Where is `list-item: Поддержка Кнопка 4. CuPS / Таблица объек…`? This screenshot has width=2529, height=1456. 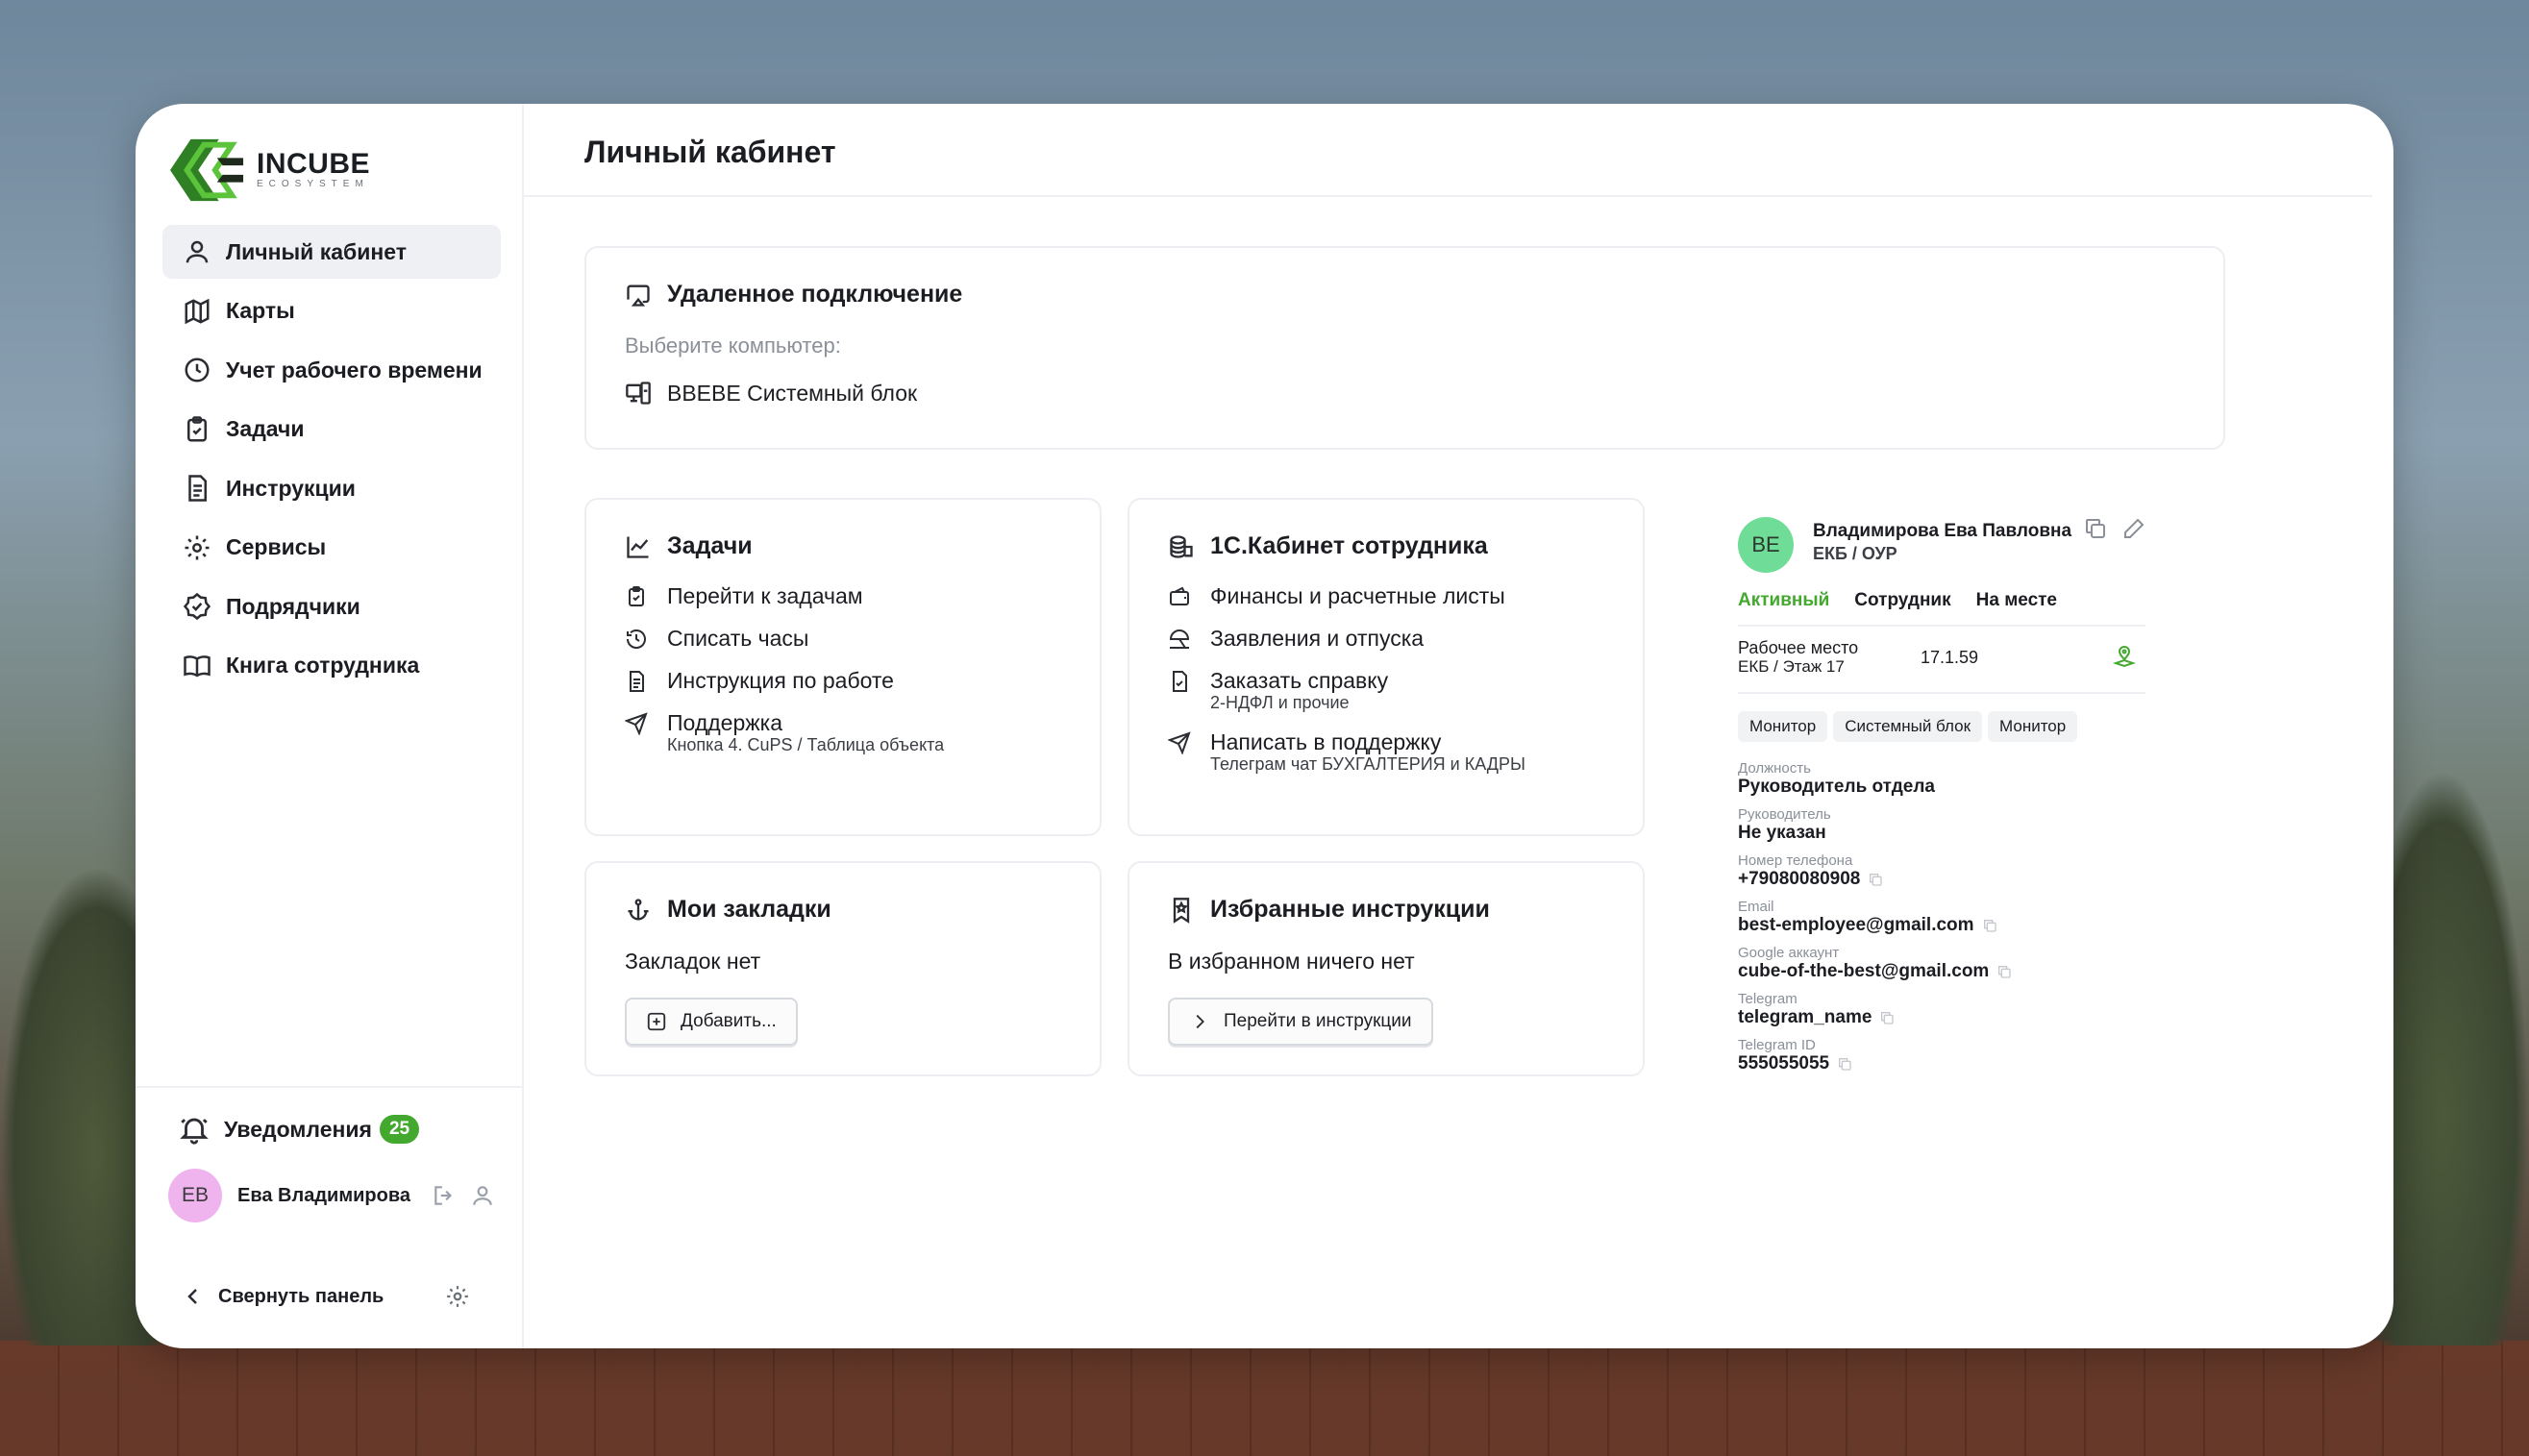
list-item: Поддержка Кнопка 4. CuPS / Таблица объек… is located at coordinates (843, 732).